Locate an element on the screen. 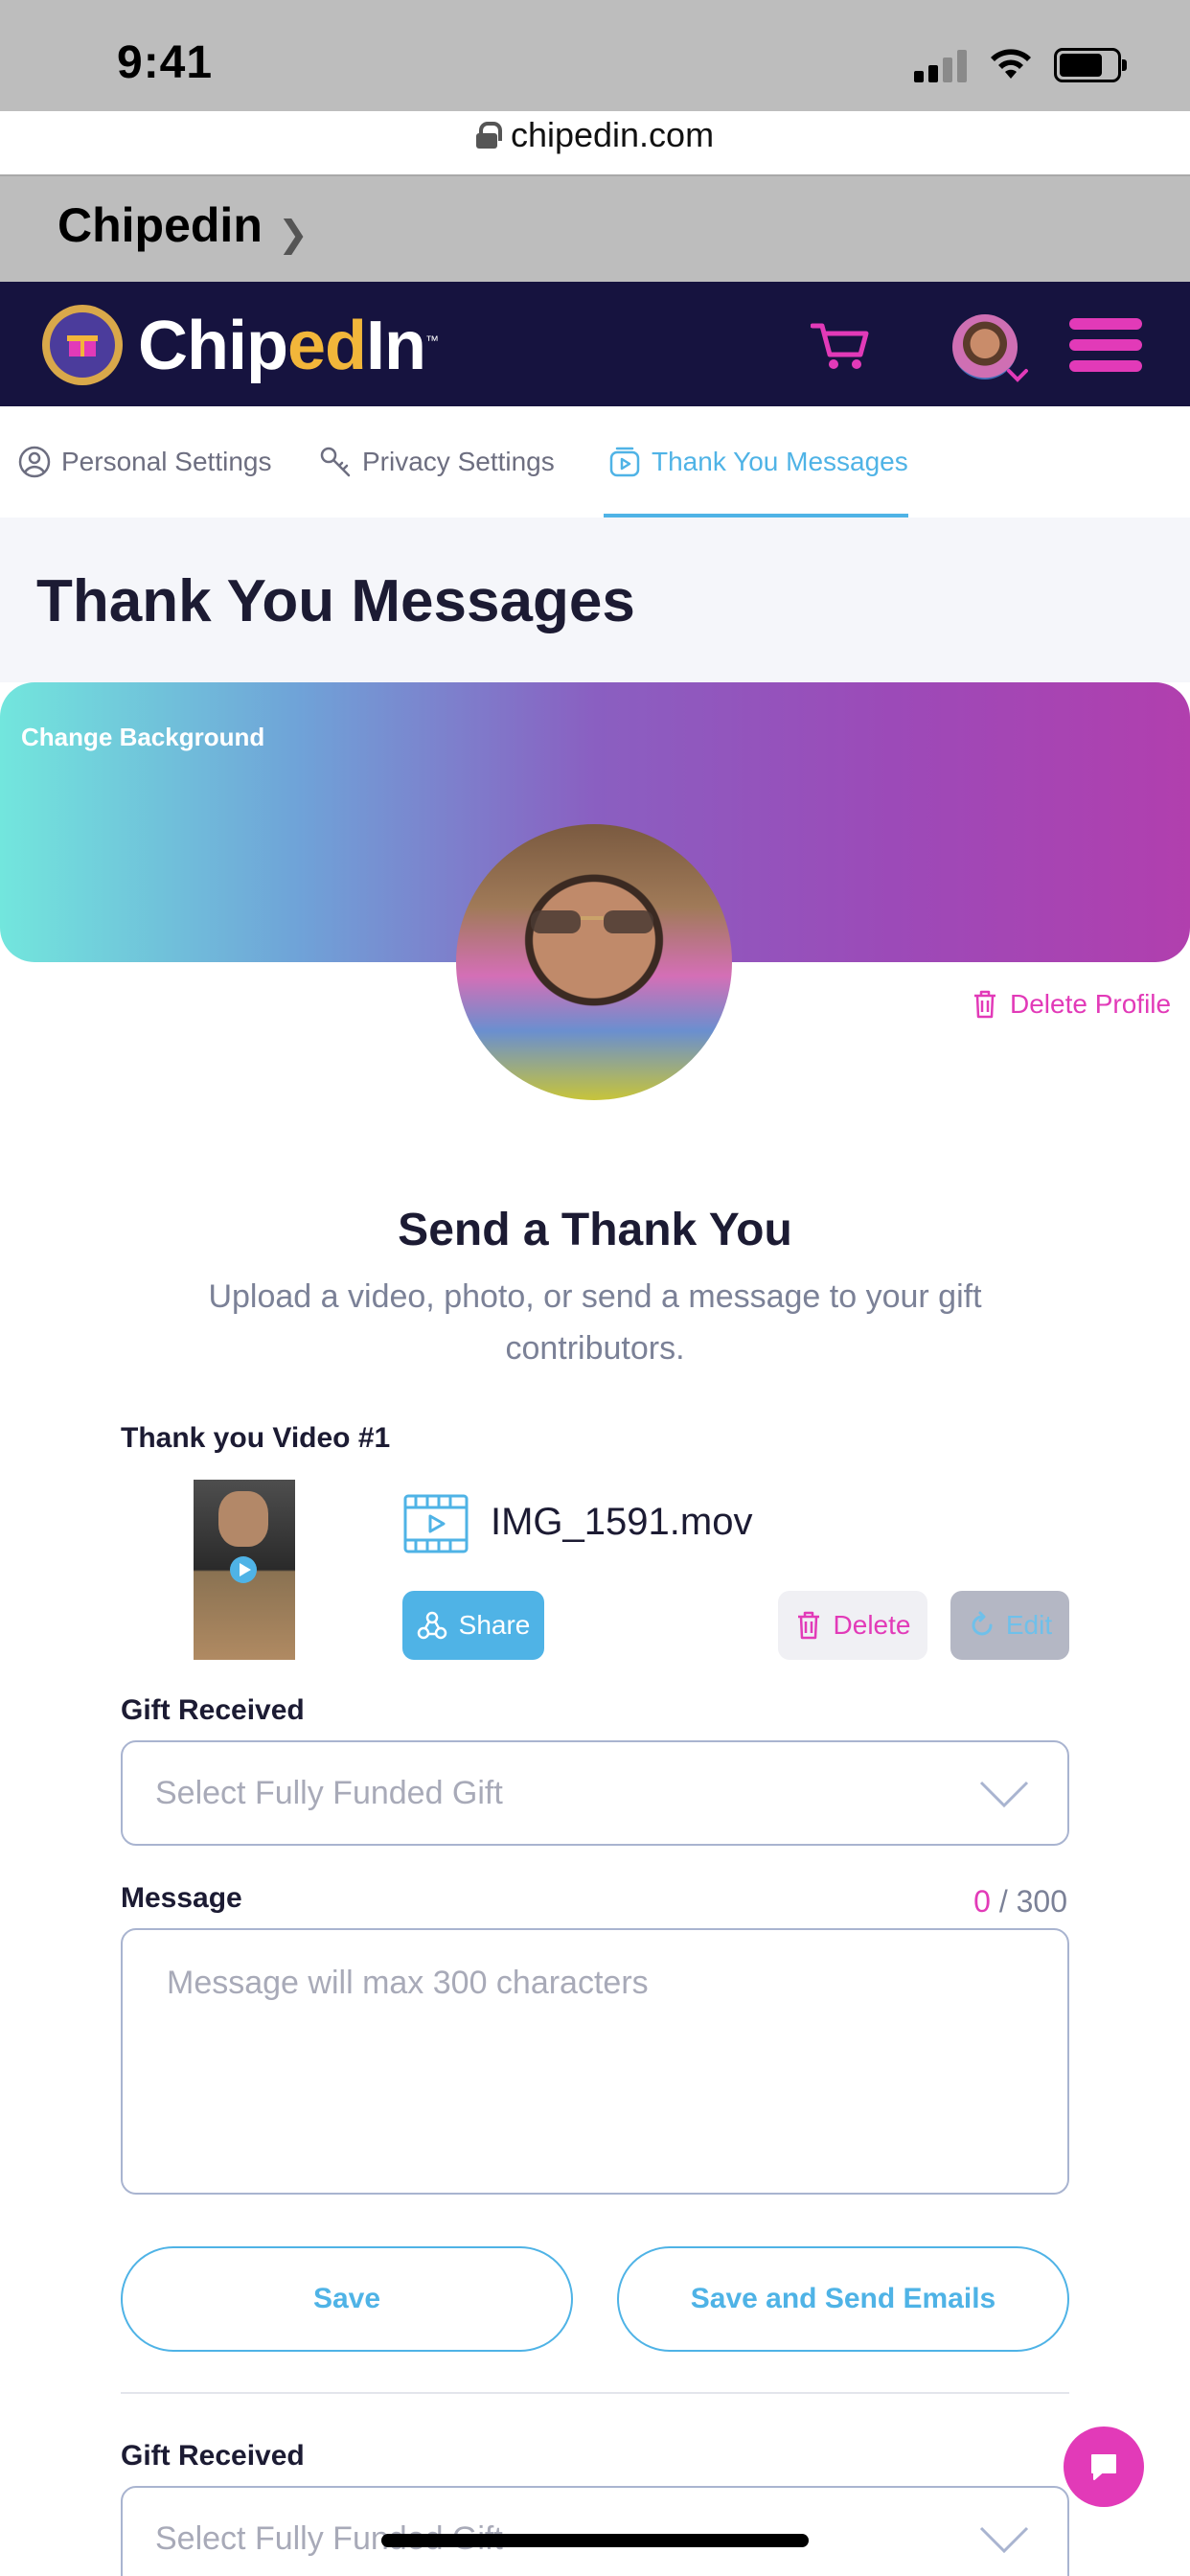  share-icon is located at coordinates (432, 1625).